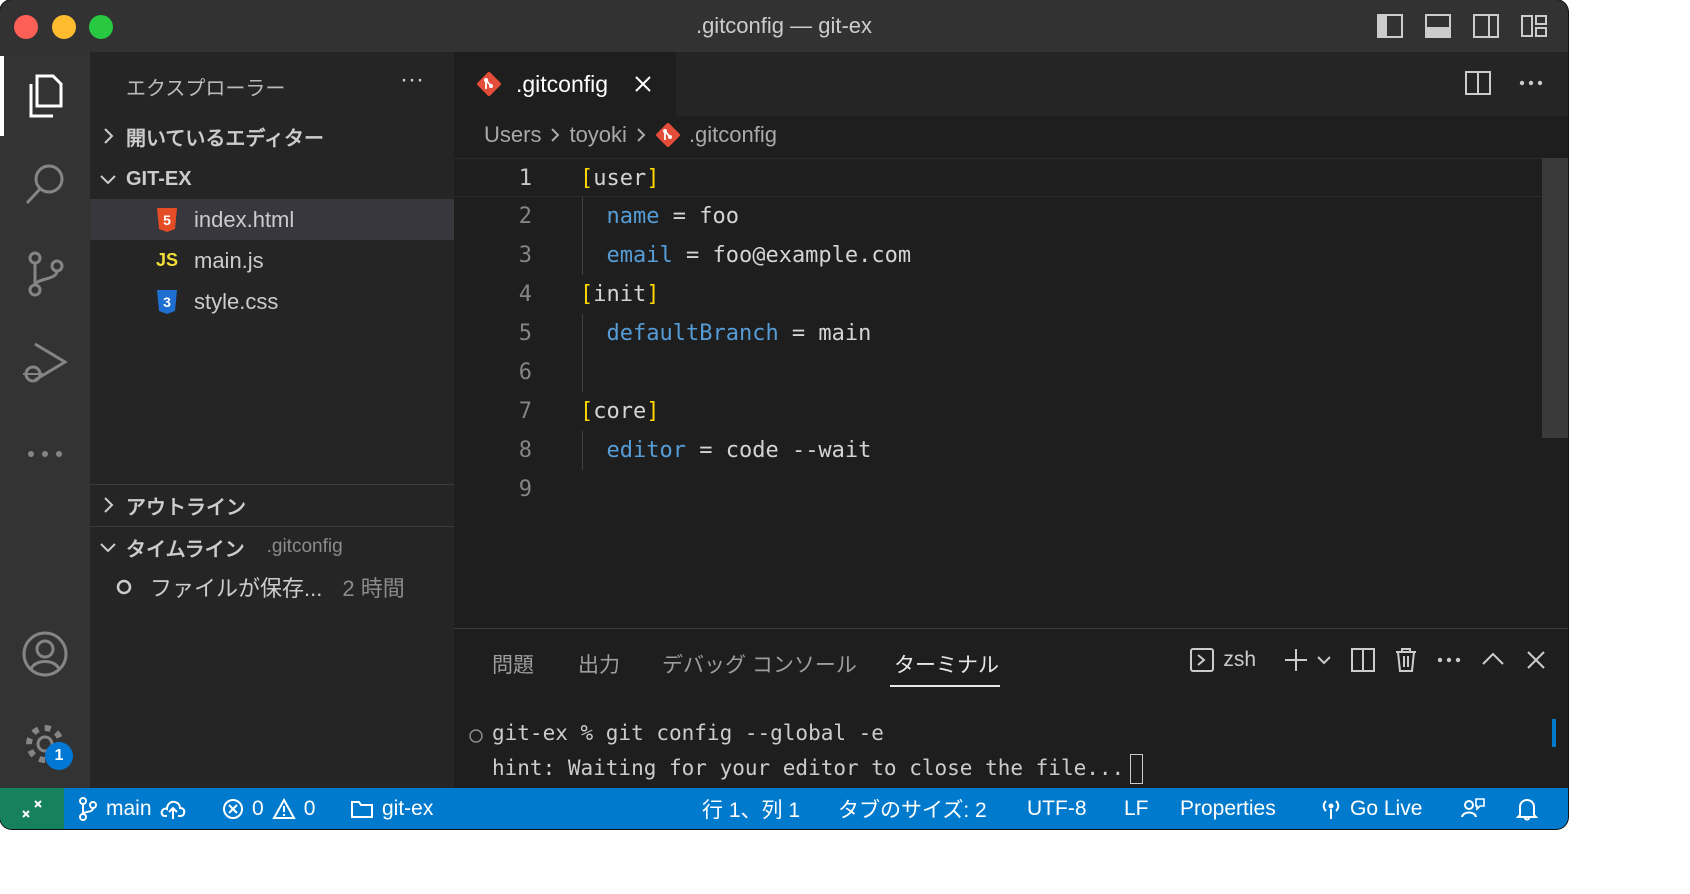 The height and width of the screenshot is (894, 1690). I want to click on branch-name: main, so click(129, 808).